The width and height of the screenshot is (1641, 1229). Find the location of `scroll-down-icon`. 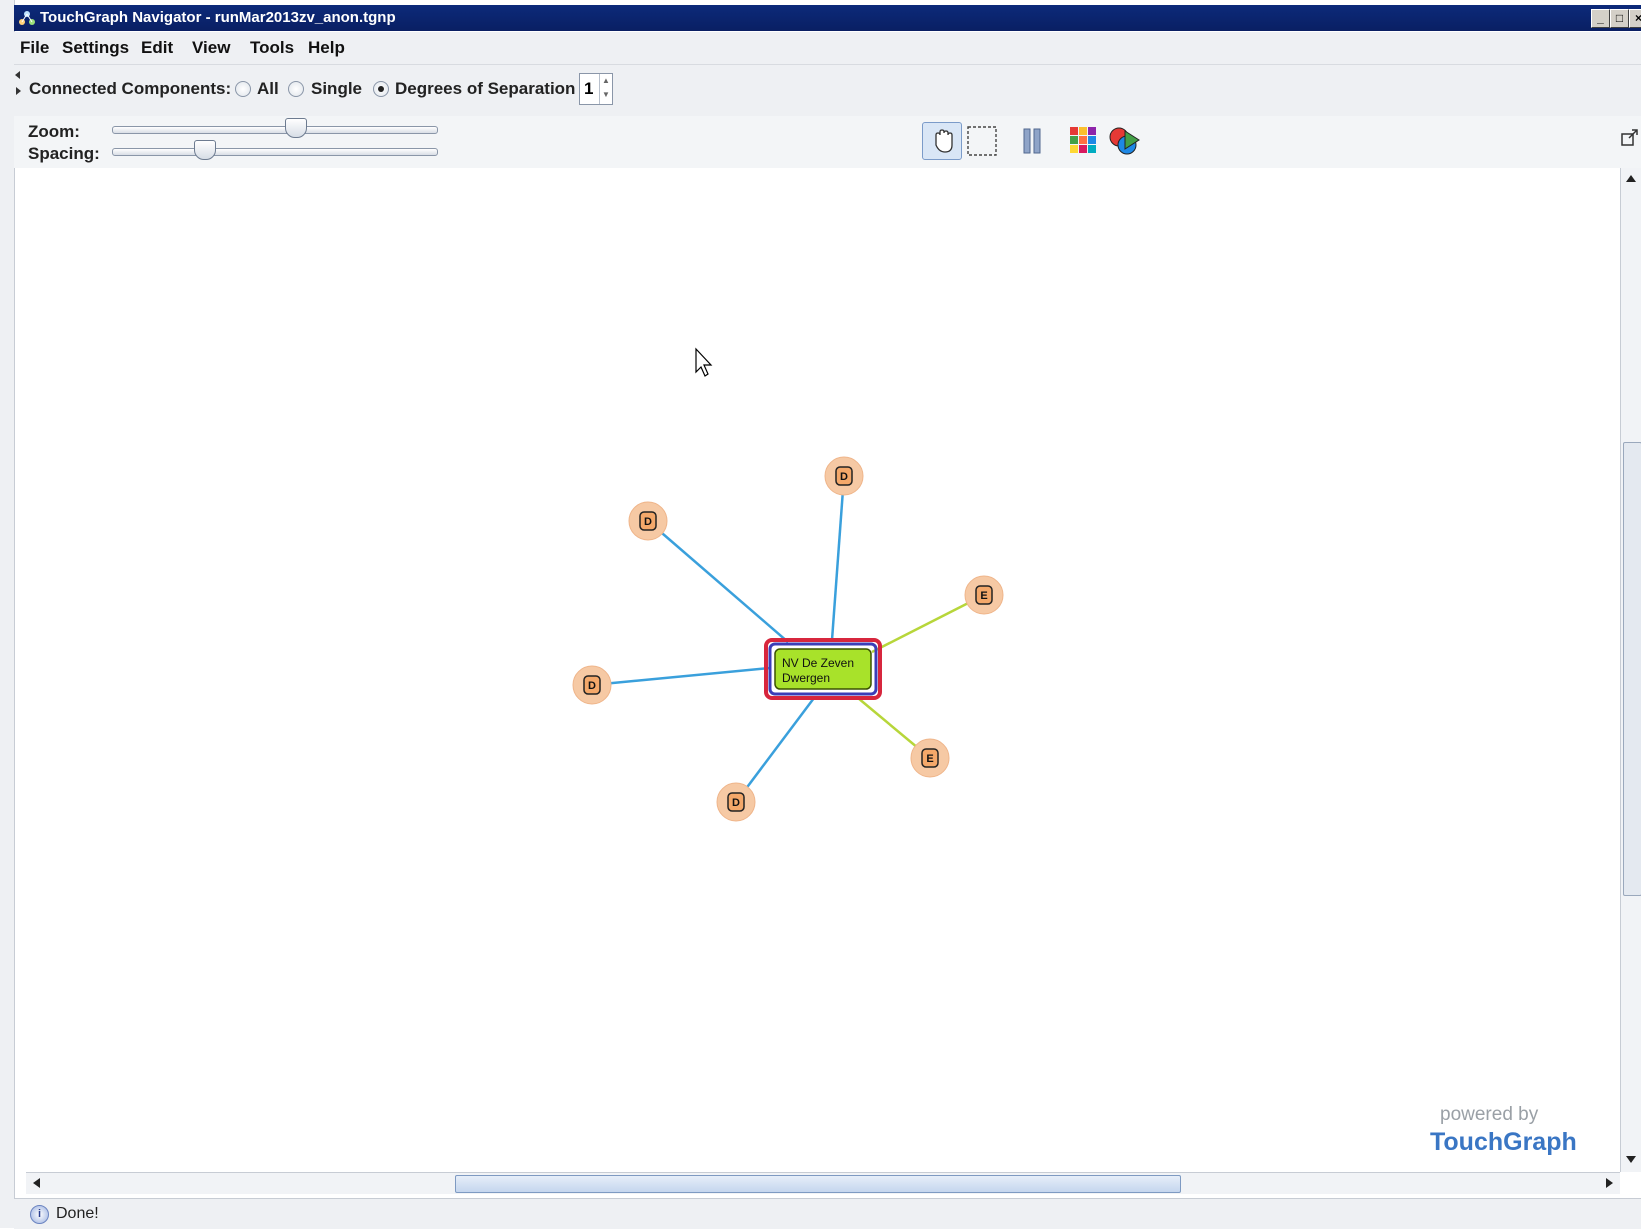

scroll-down-icon is located at coordinates (1631, 1159).